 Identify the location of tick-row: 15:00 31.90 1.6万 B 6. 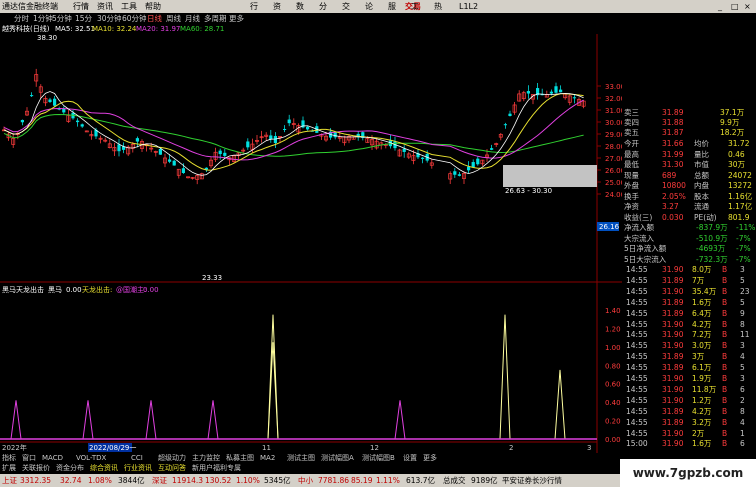
(689, 444).